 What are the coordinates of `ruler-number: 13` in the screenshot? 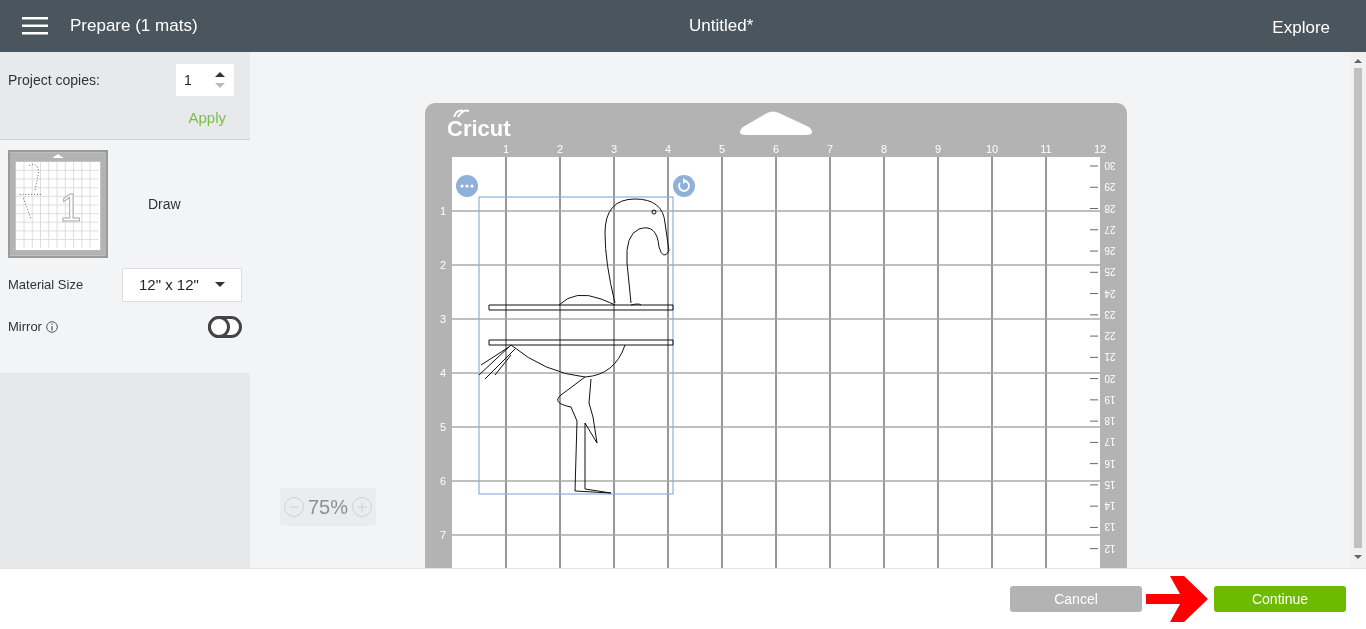 It's located at (1110, 527).